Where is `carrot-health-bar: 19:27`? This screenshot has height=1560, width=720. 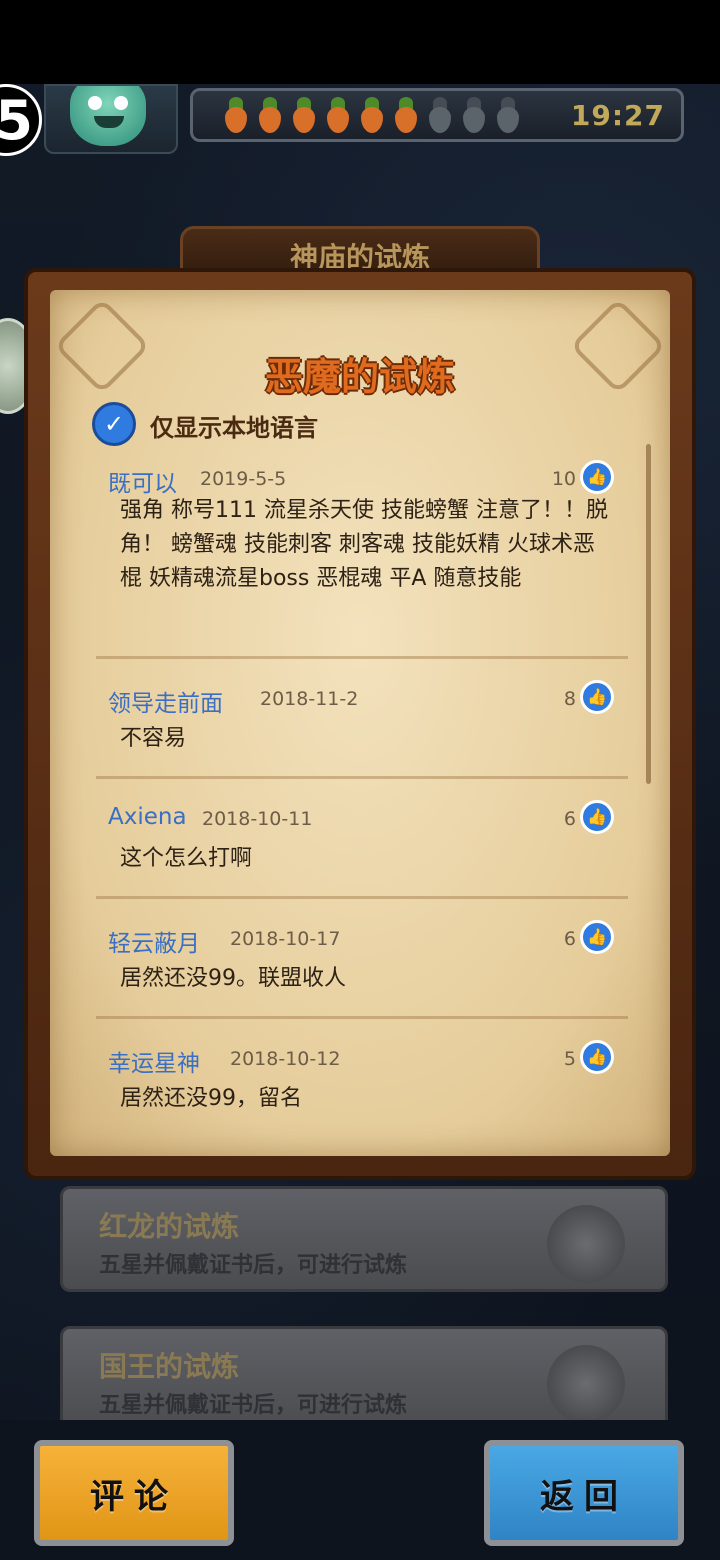
carrot-health-bar: 19:27 is located at coordinates (437, 115).